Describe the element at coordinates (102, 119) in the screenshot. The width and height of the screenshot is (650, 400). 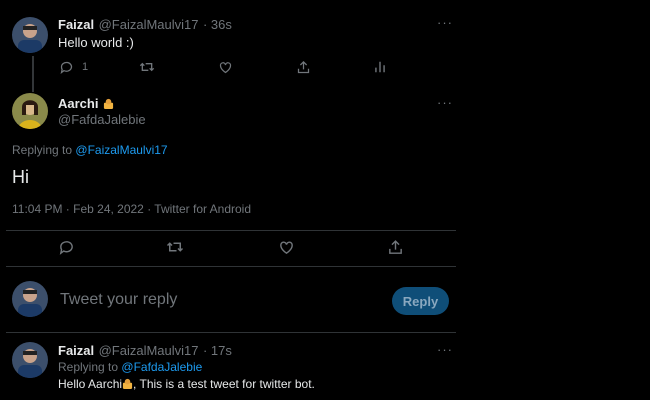
I see `author-handle: @FafdaJalebie` at that location.